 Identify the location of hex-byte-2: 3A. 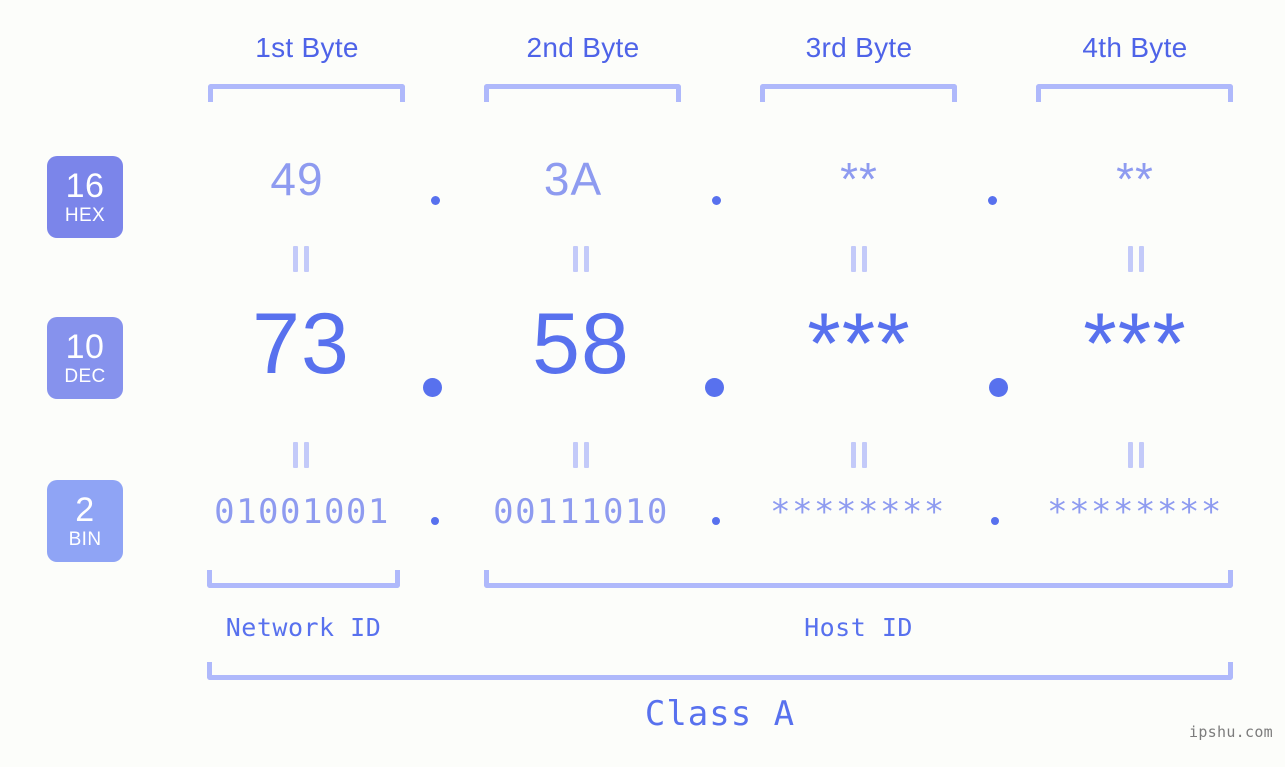
(573, 179).